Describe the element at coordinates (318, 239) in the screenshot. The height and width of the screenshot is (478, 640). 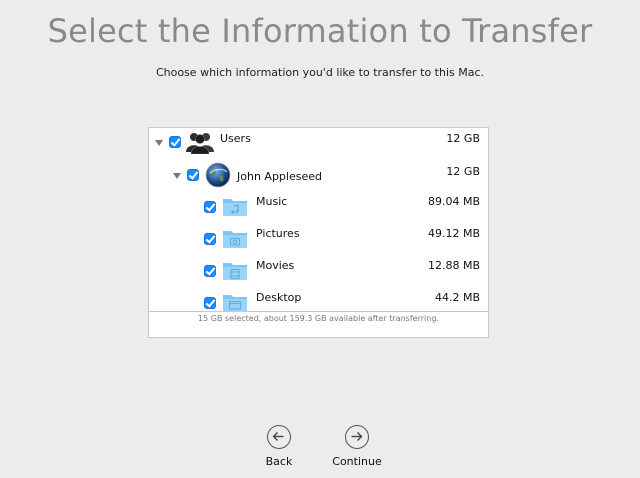
I see `list-item-pictures: Pictures 49.12 MB` at that location.